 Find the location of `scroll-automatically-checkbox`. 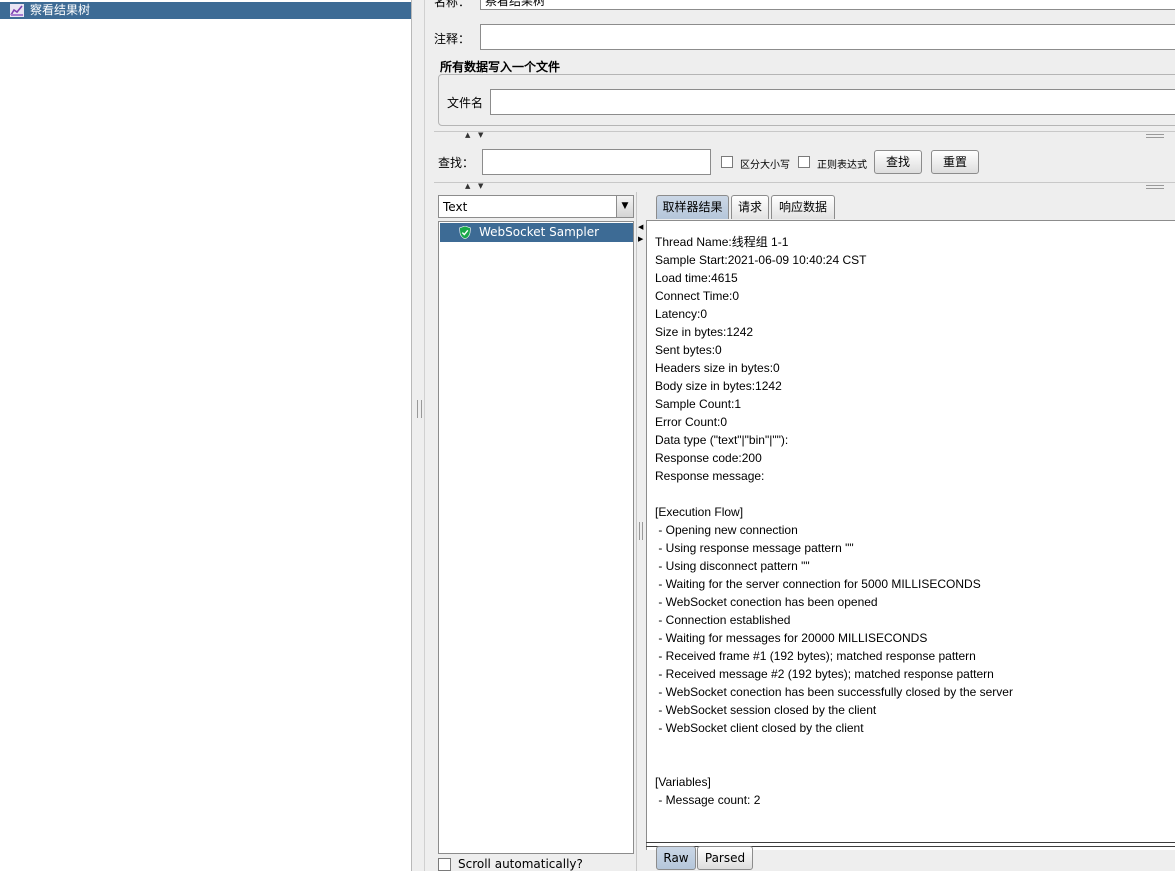

scroll-automatically-checkbox is located at coordinates (444, 864).